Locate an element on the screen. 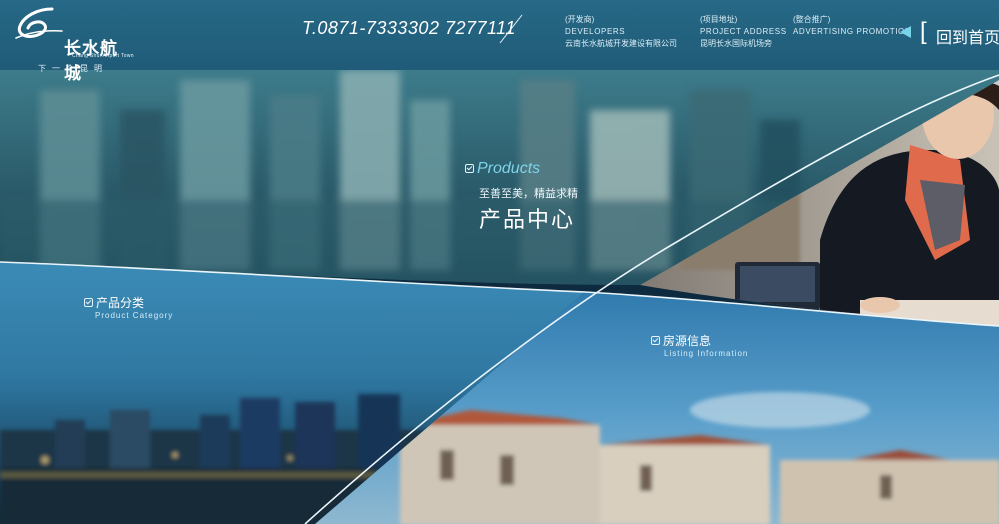  brand-logo: 长水航城 Chang Shui Airport Town 下一个昆明 is located at coordinates (74, 44).